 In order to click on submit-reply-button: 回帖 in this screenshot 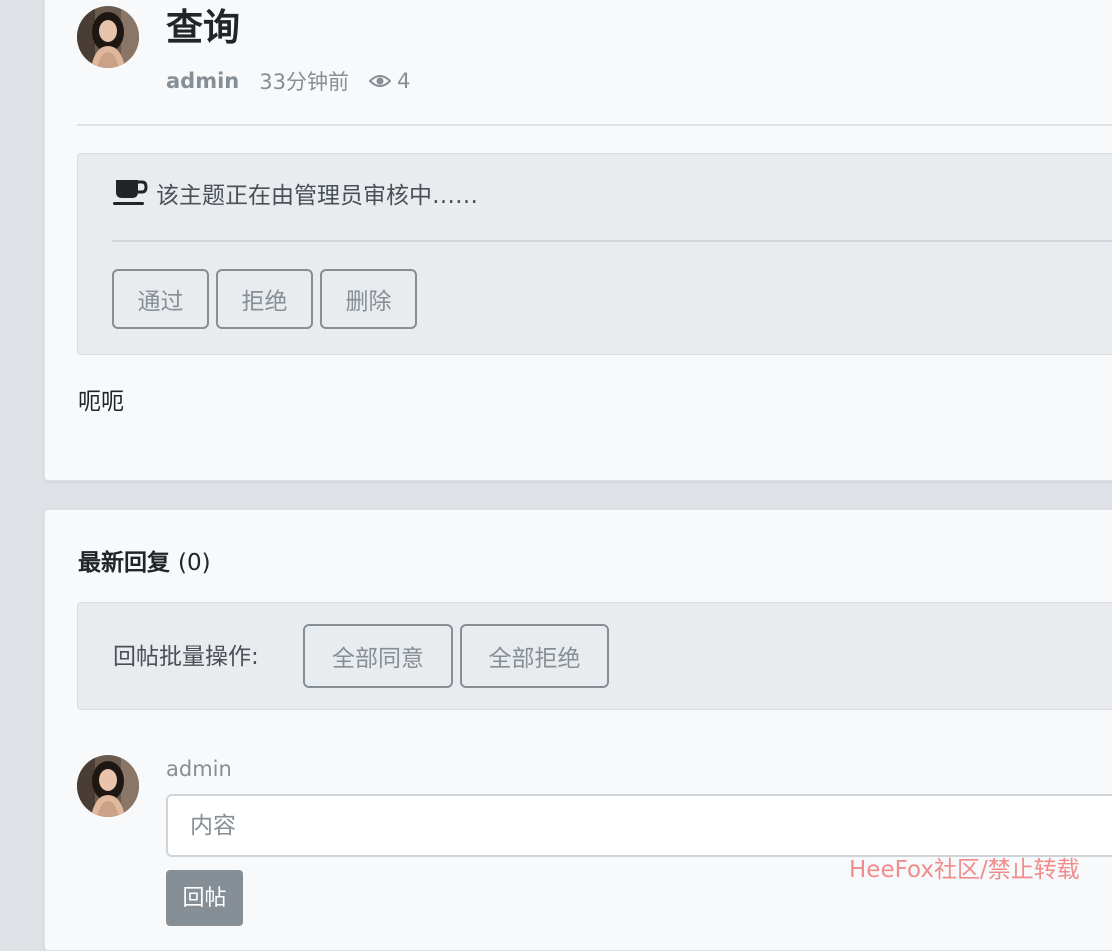, I will do `click(204, 898)`.